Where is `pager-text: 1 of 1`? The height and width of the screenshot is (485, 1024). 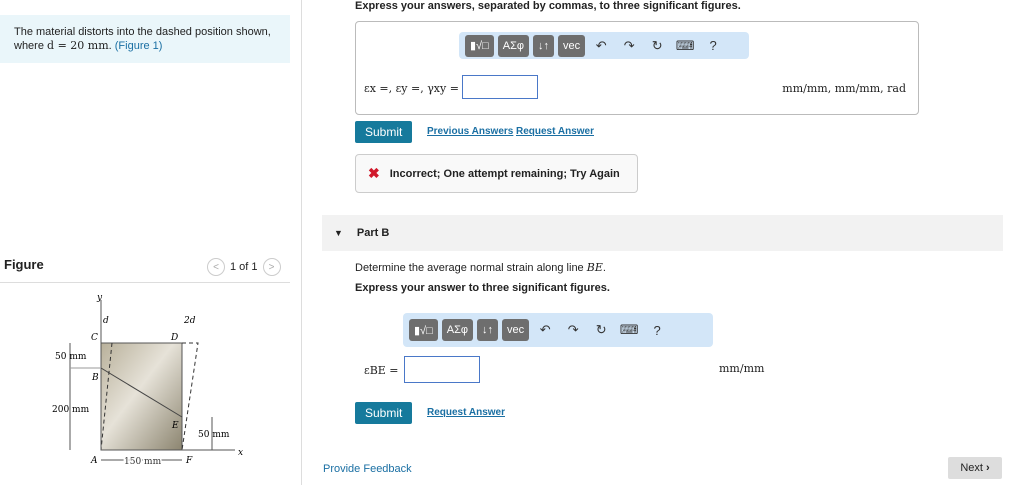
pager-text: 1 of 1 is located at coordinates (244, 267).